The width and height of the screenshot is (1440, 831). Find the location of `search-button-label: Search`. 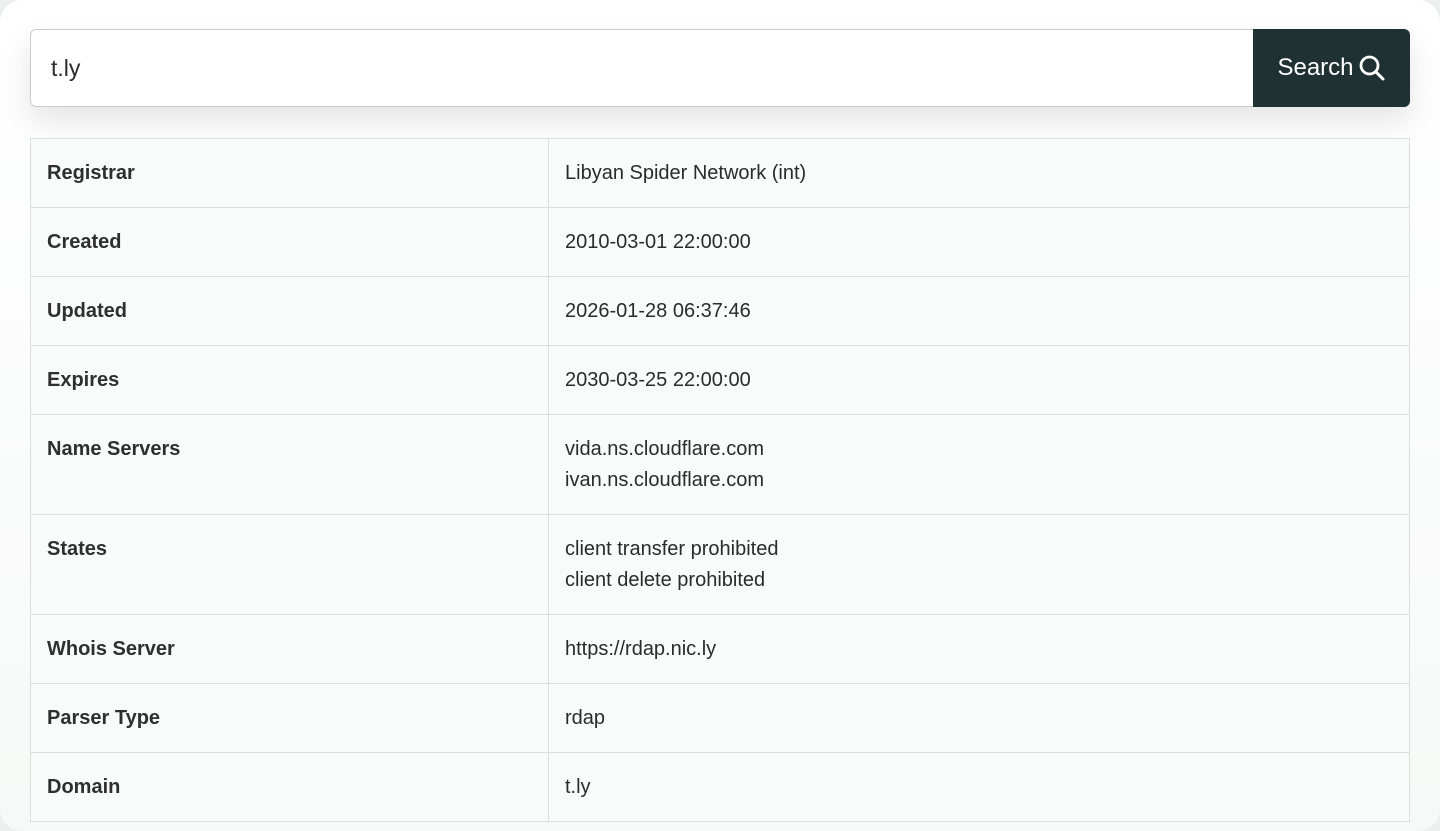

search-button-label: Search is located at coordinates (1315, 67).